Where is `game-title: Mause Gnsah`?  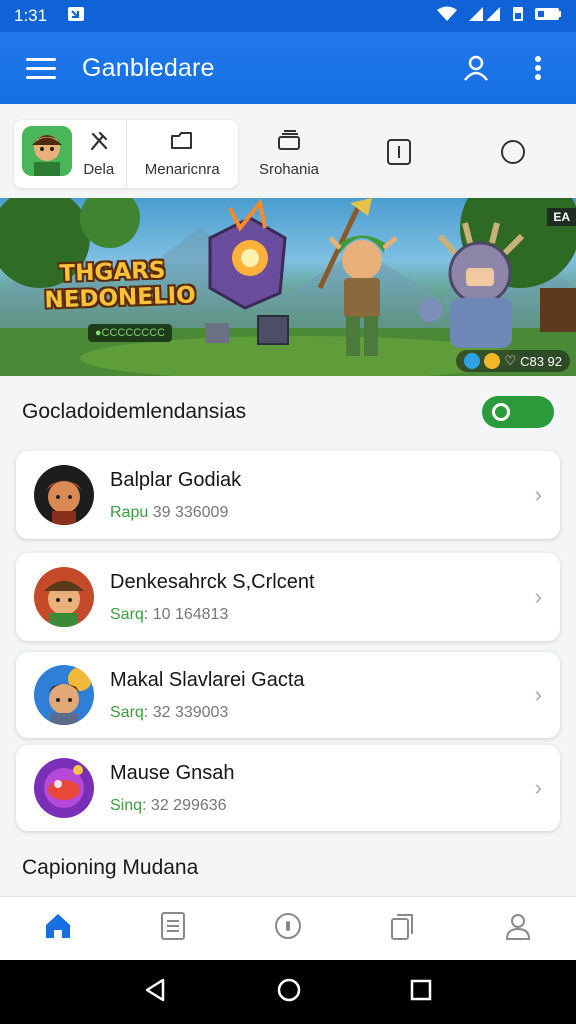
game-title: Mause Gnsah is located at coordinates (172, 772).